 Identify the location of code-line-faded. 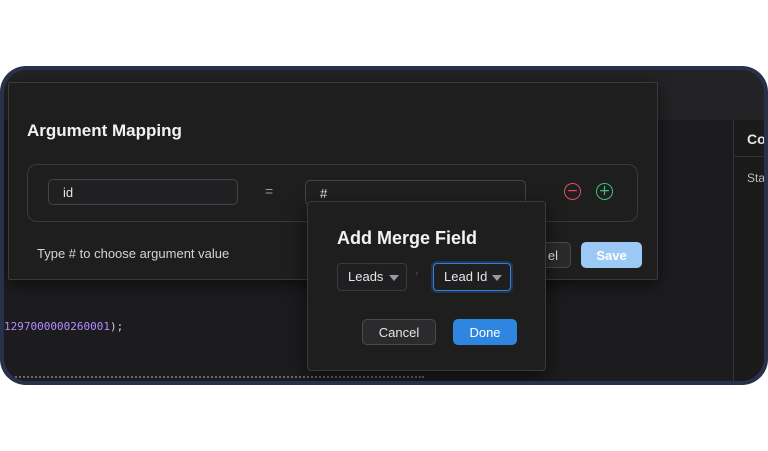
(214, 378).